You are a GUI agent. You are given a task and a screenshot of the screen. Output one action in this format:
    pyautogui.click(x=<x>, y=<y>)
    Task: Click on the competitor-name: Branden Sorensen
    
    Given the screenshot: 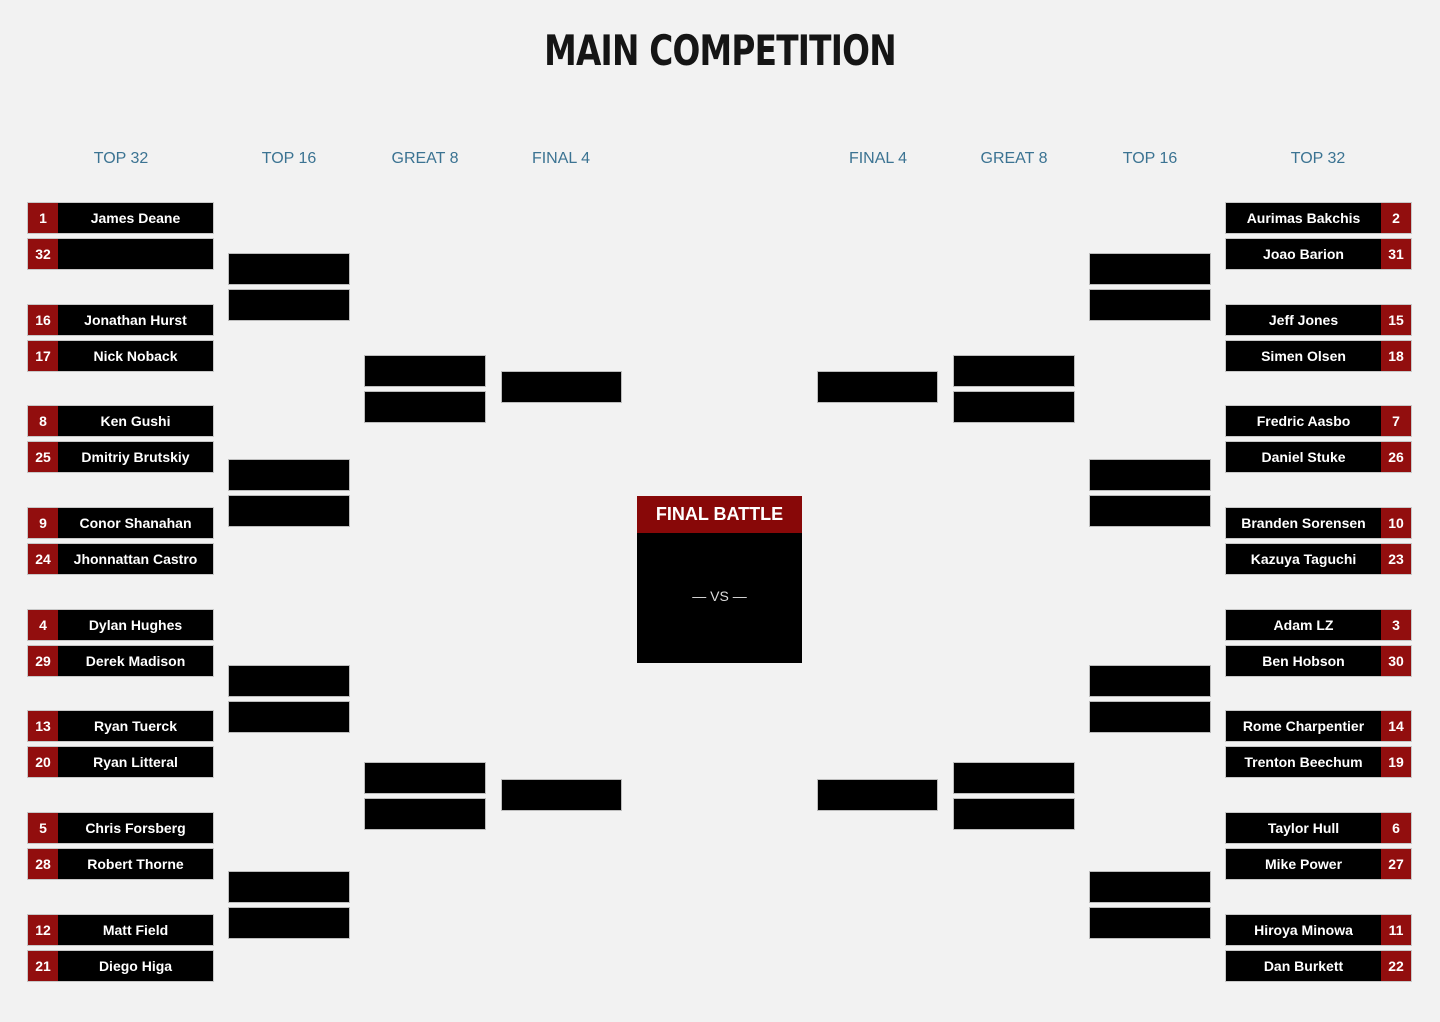 What is the action you would take?
    pyautogui.click(x=1303, y=523)
    